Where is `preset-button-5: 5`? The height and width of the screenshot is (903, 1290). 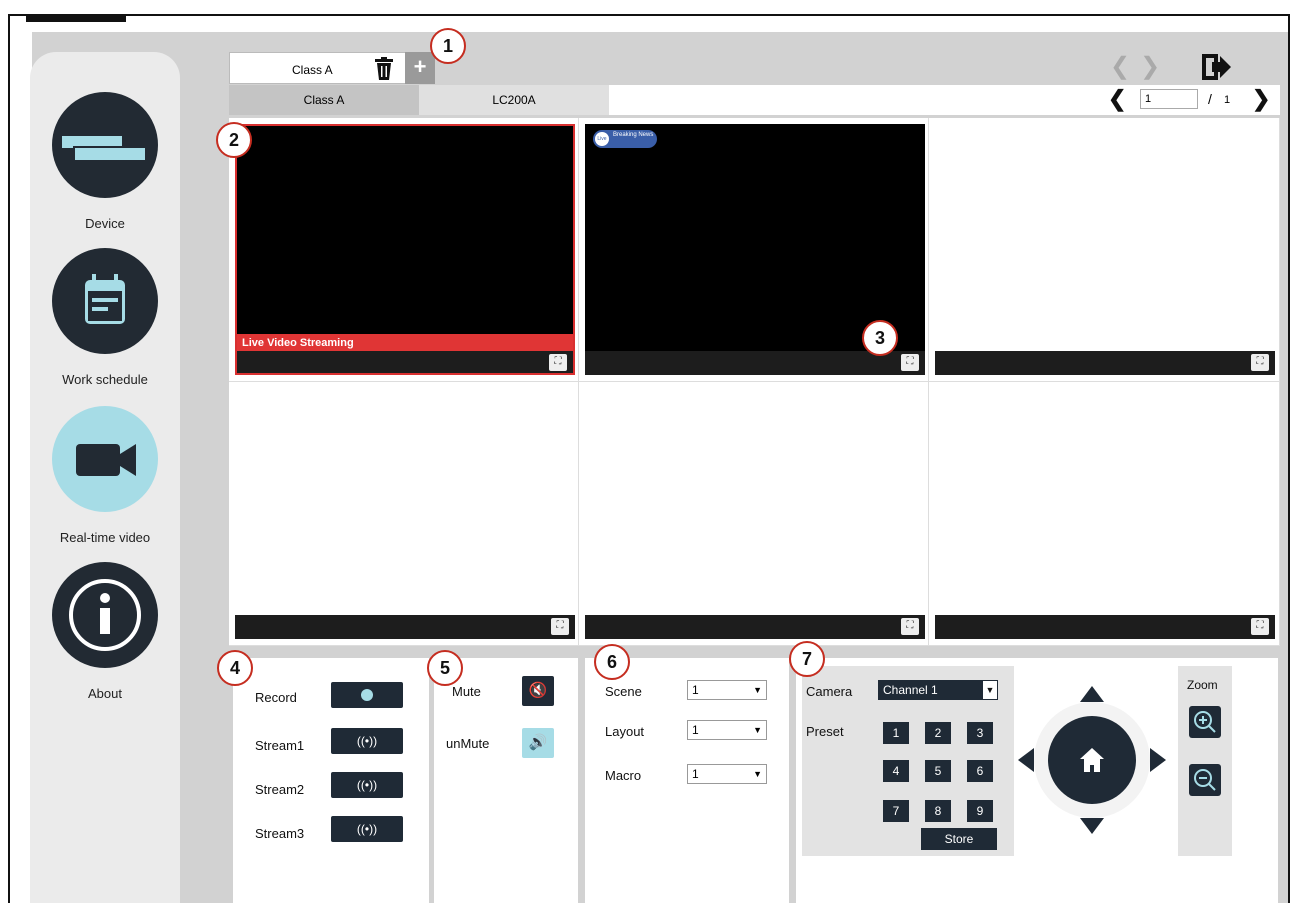
preset-button-5: 5 is located at coordinates (938, 771).